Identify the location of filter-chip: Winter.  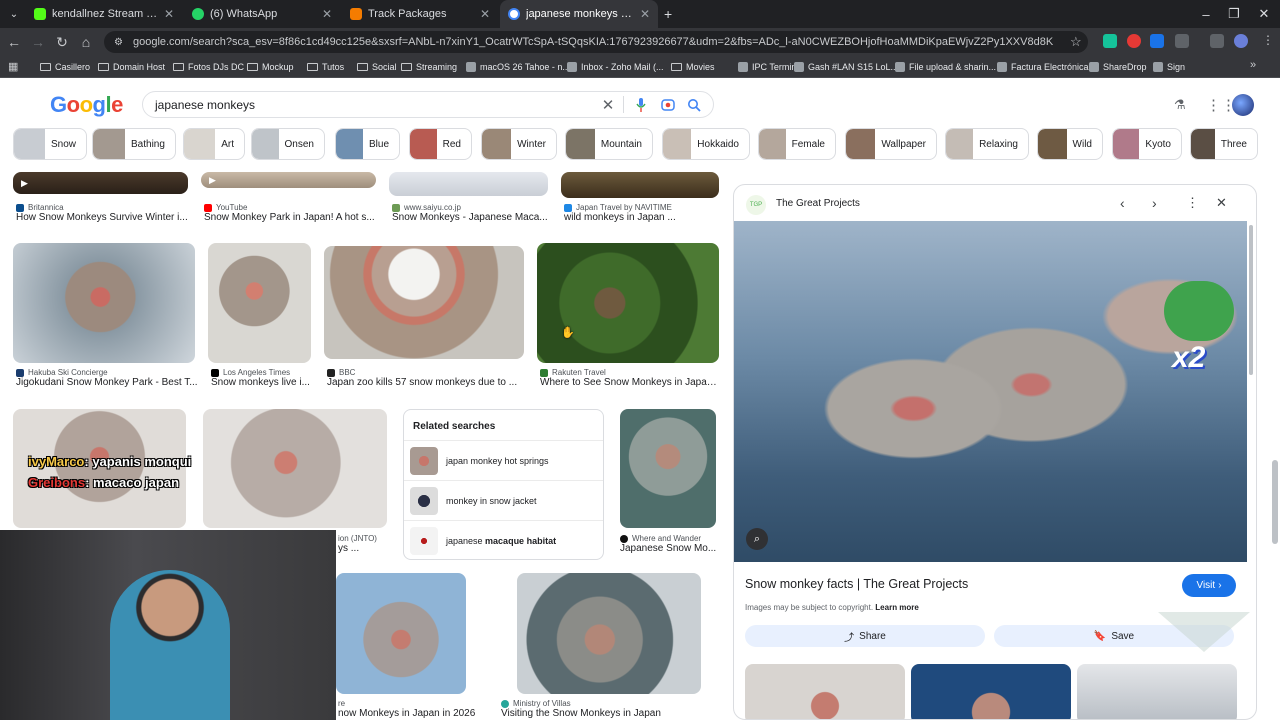
(519, 144).